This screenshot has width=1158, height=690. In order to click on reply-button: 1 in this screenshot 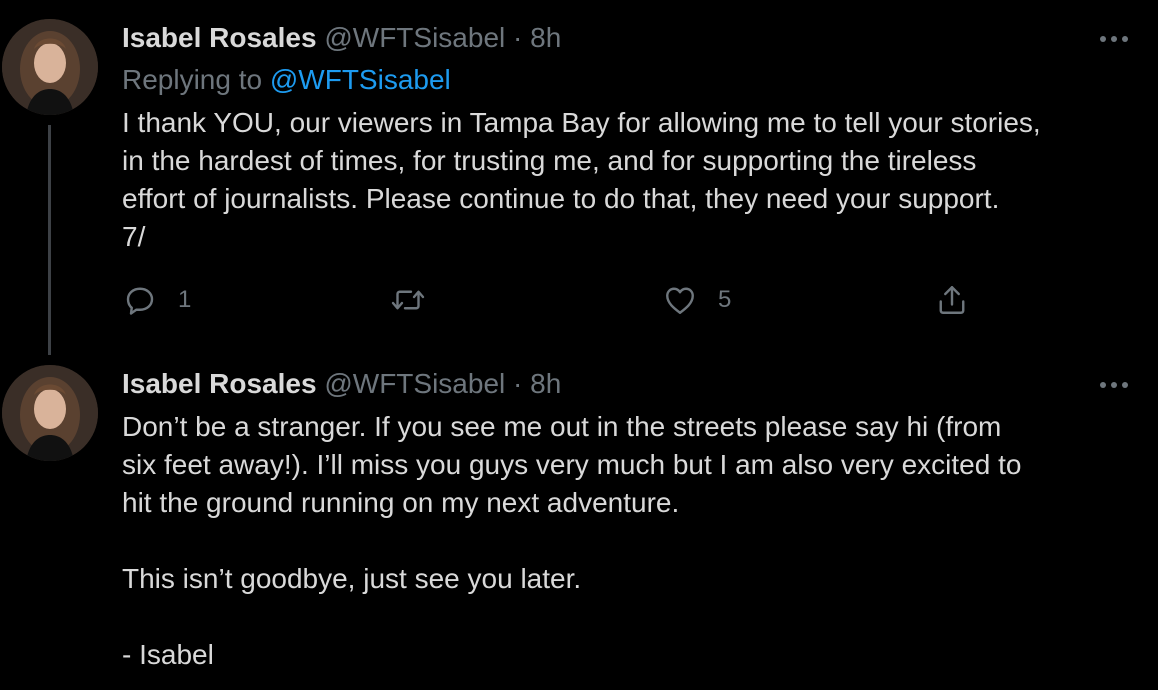, I will do `click(156, 300)`.